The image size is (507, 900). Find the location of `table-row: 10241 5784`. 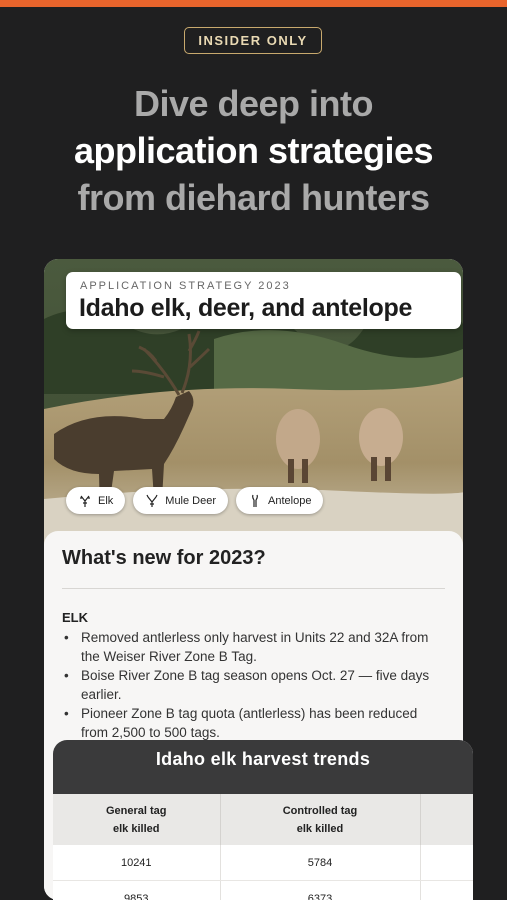

table-row: 10241 5784 is located at coordinates (263, 863).